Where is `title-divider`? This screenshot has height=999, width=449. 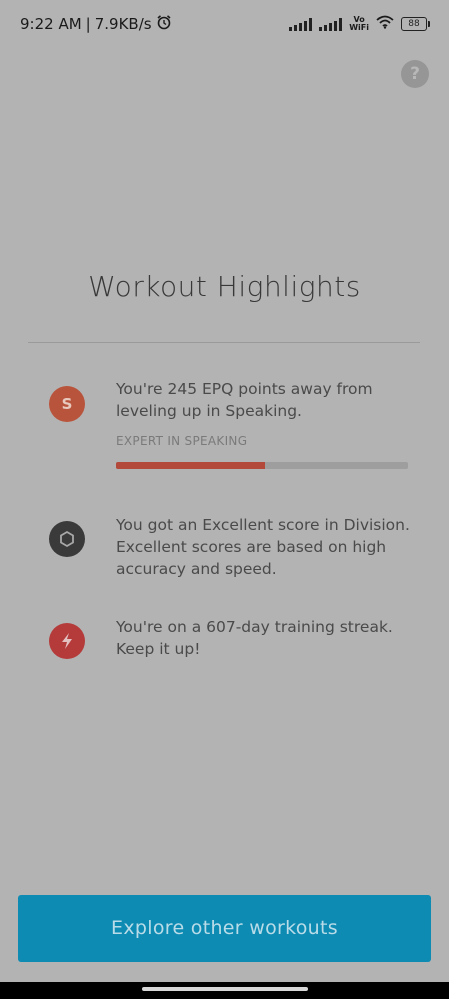
title-divider is located at coordinates (224, 342).